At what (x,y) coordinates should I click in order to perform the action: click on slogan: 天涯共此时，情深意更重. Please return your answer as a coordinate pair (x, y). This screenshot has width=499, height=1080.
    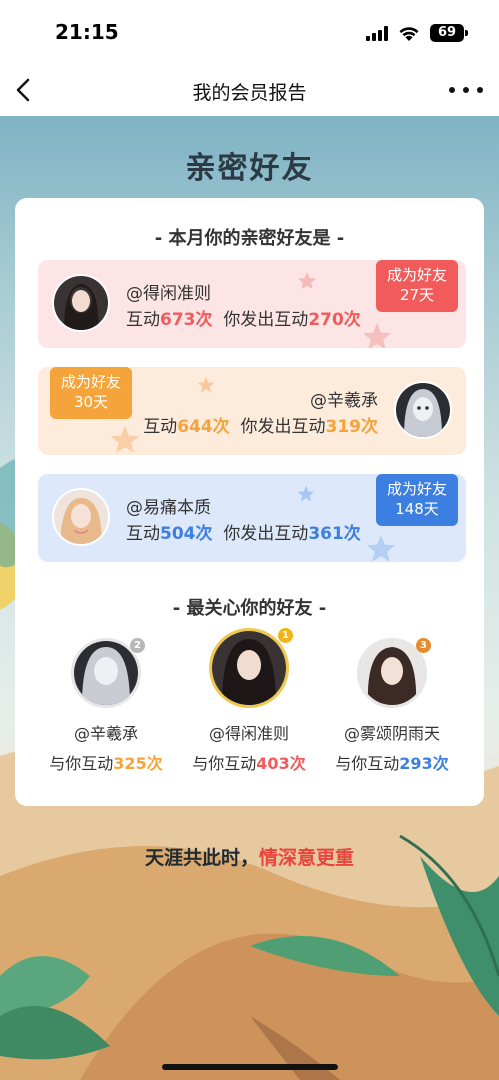
    Looking at the image, I should click on (249, 858).